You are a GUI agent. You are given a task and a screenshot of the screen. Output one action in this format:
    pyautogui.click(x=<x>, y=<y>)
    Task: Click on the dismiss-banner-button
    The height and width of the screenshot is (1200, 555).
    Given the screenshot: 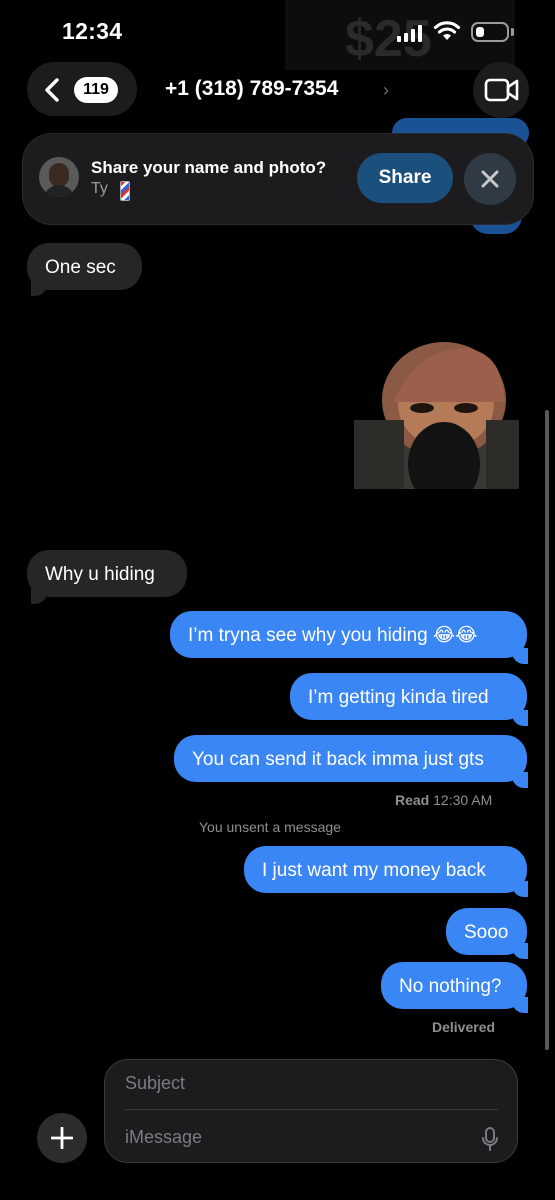 What is the action you would take?
    pyautogui.click(x=490, y=179)
    